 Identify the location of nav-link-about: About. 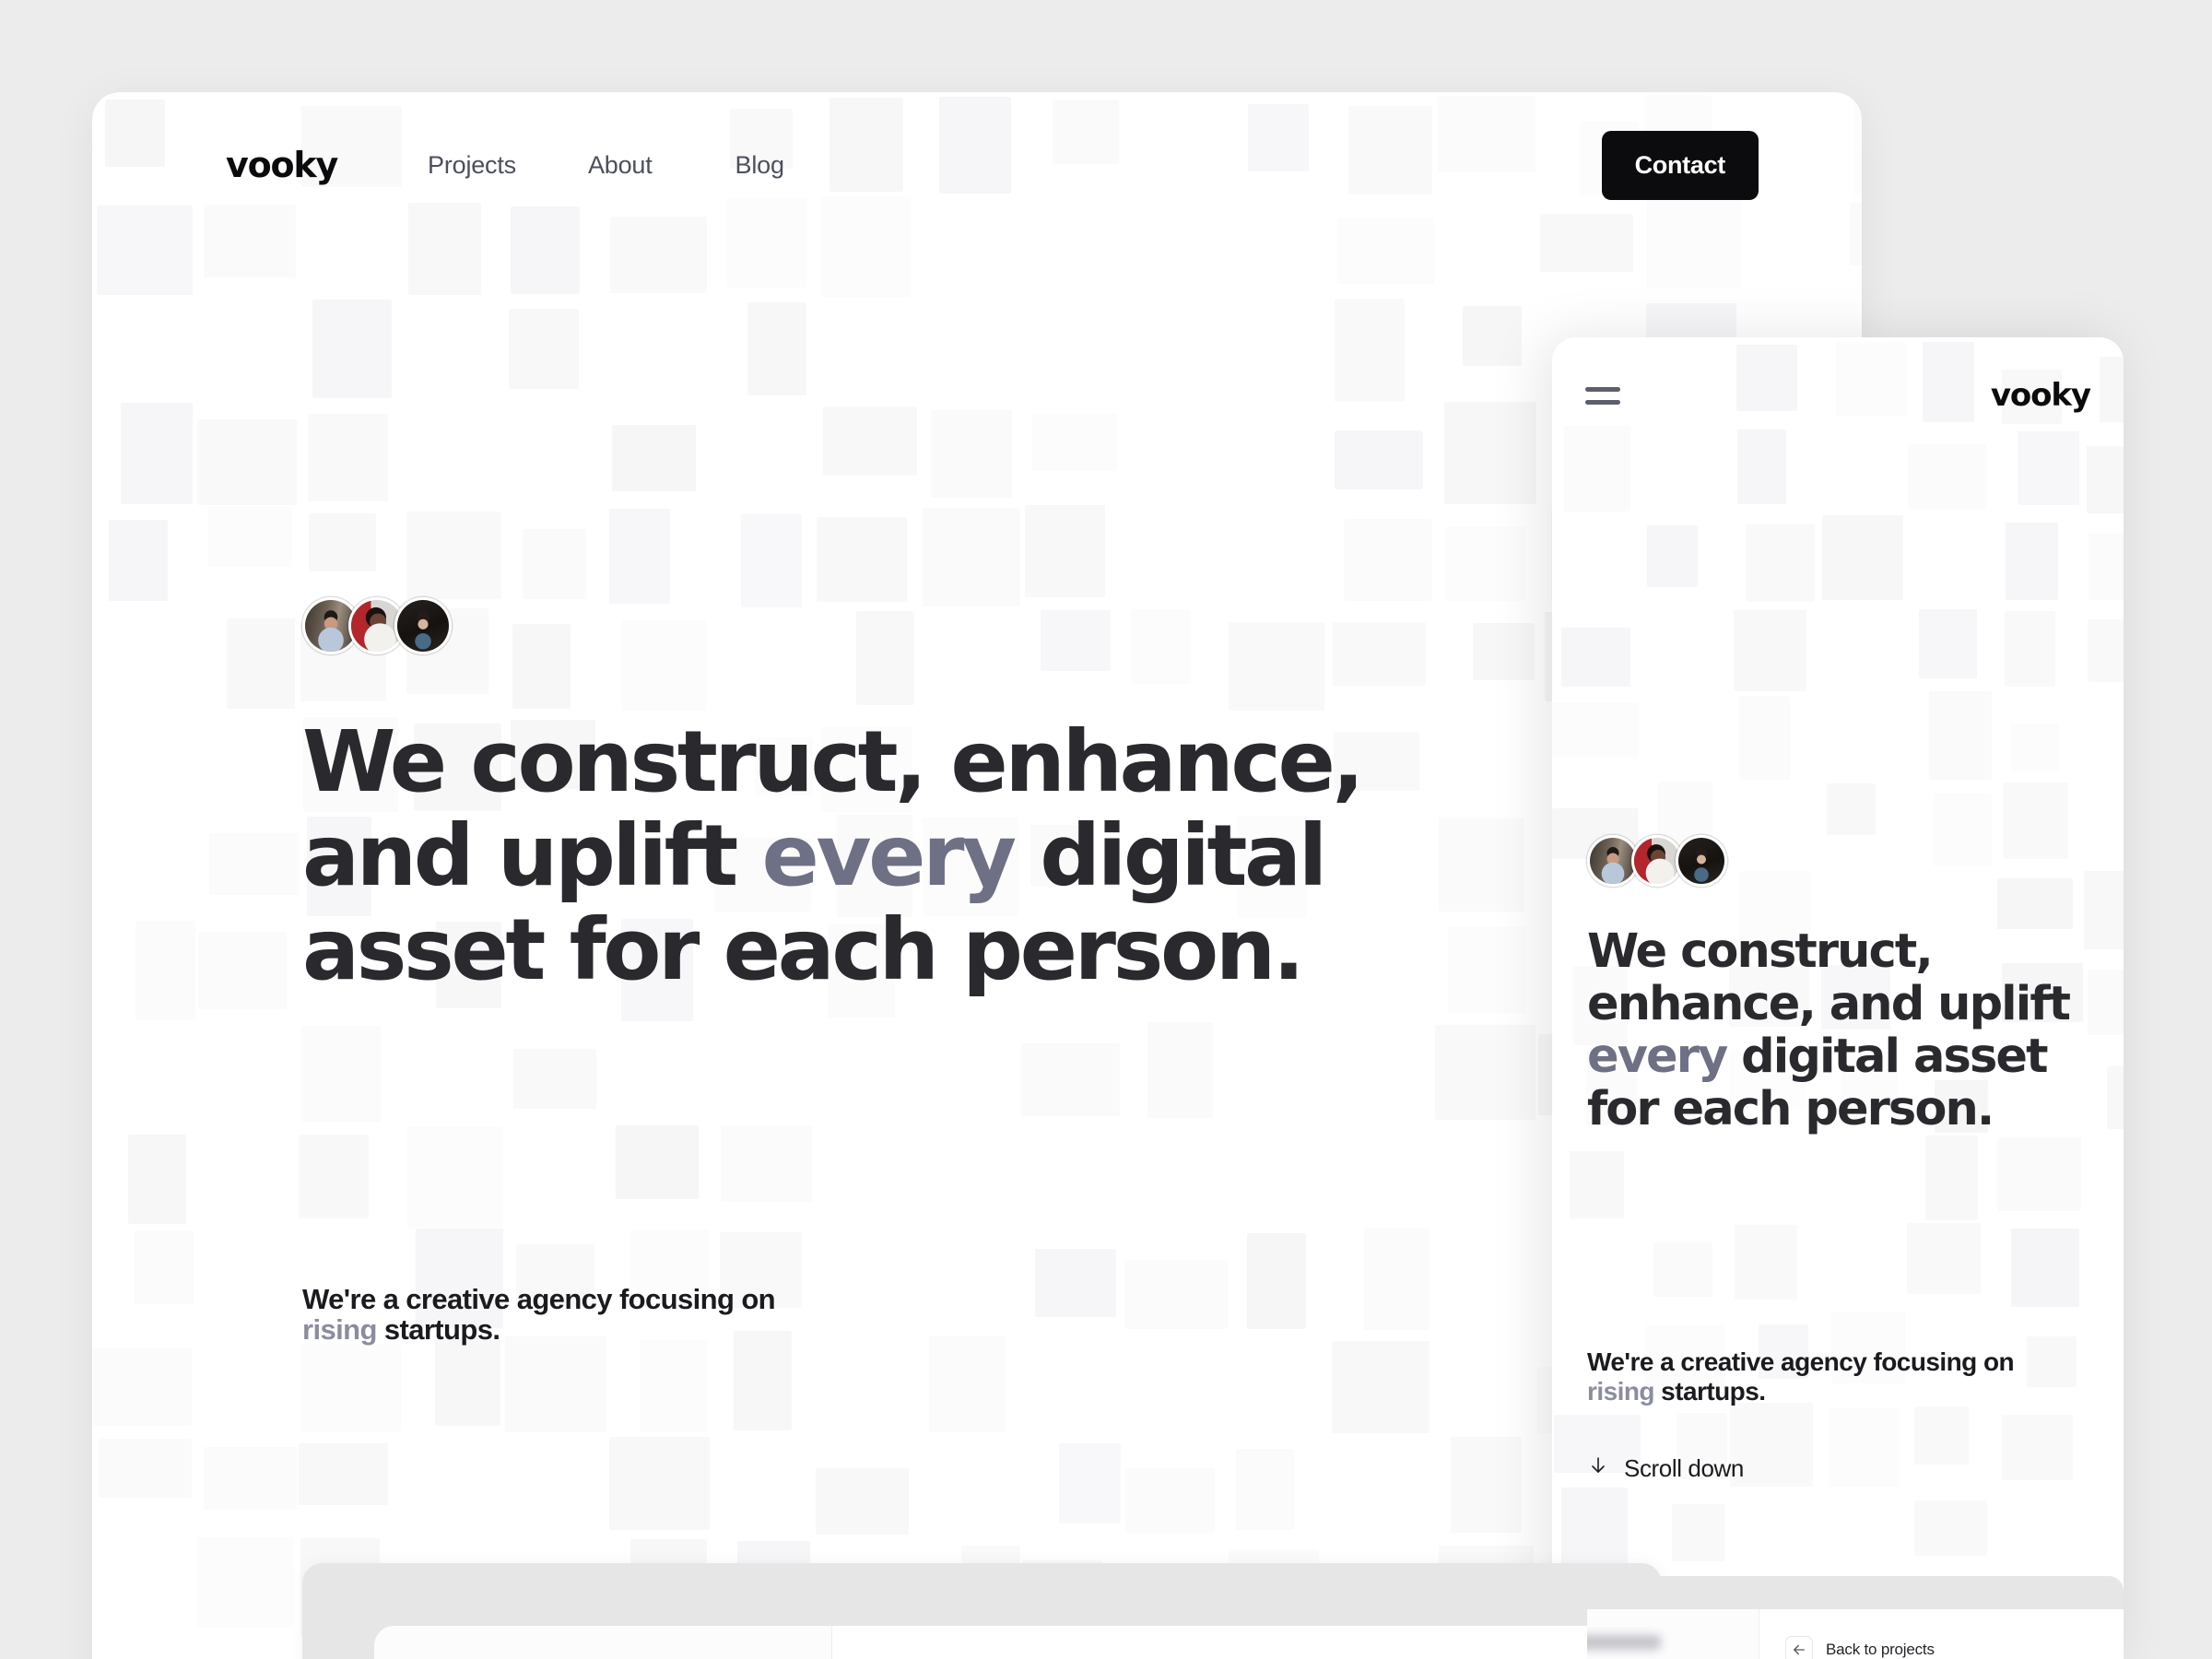
(620, 165).